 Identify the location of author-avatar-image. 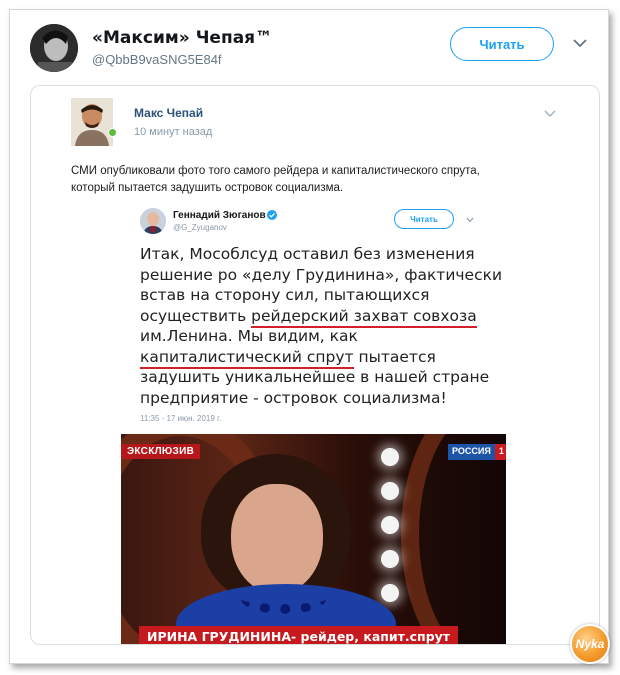
(54, 48).